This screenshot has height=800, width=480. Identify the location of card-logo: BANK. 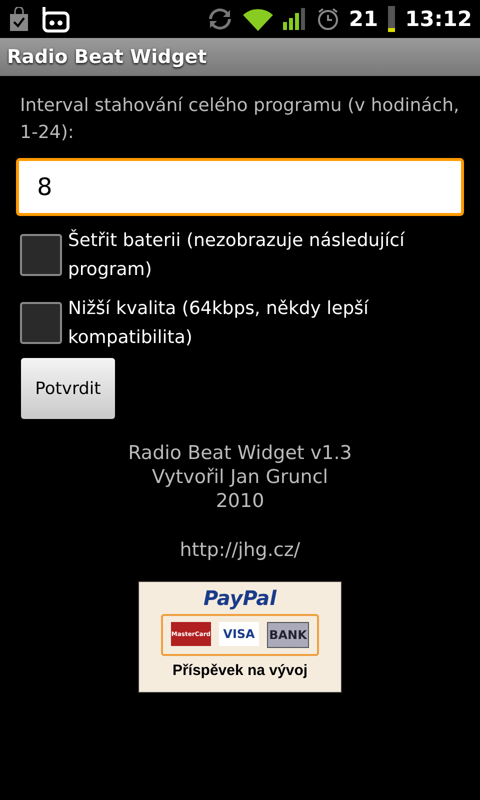
(288, 635).